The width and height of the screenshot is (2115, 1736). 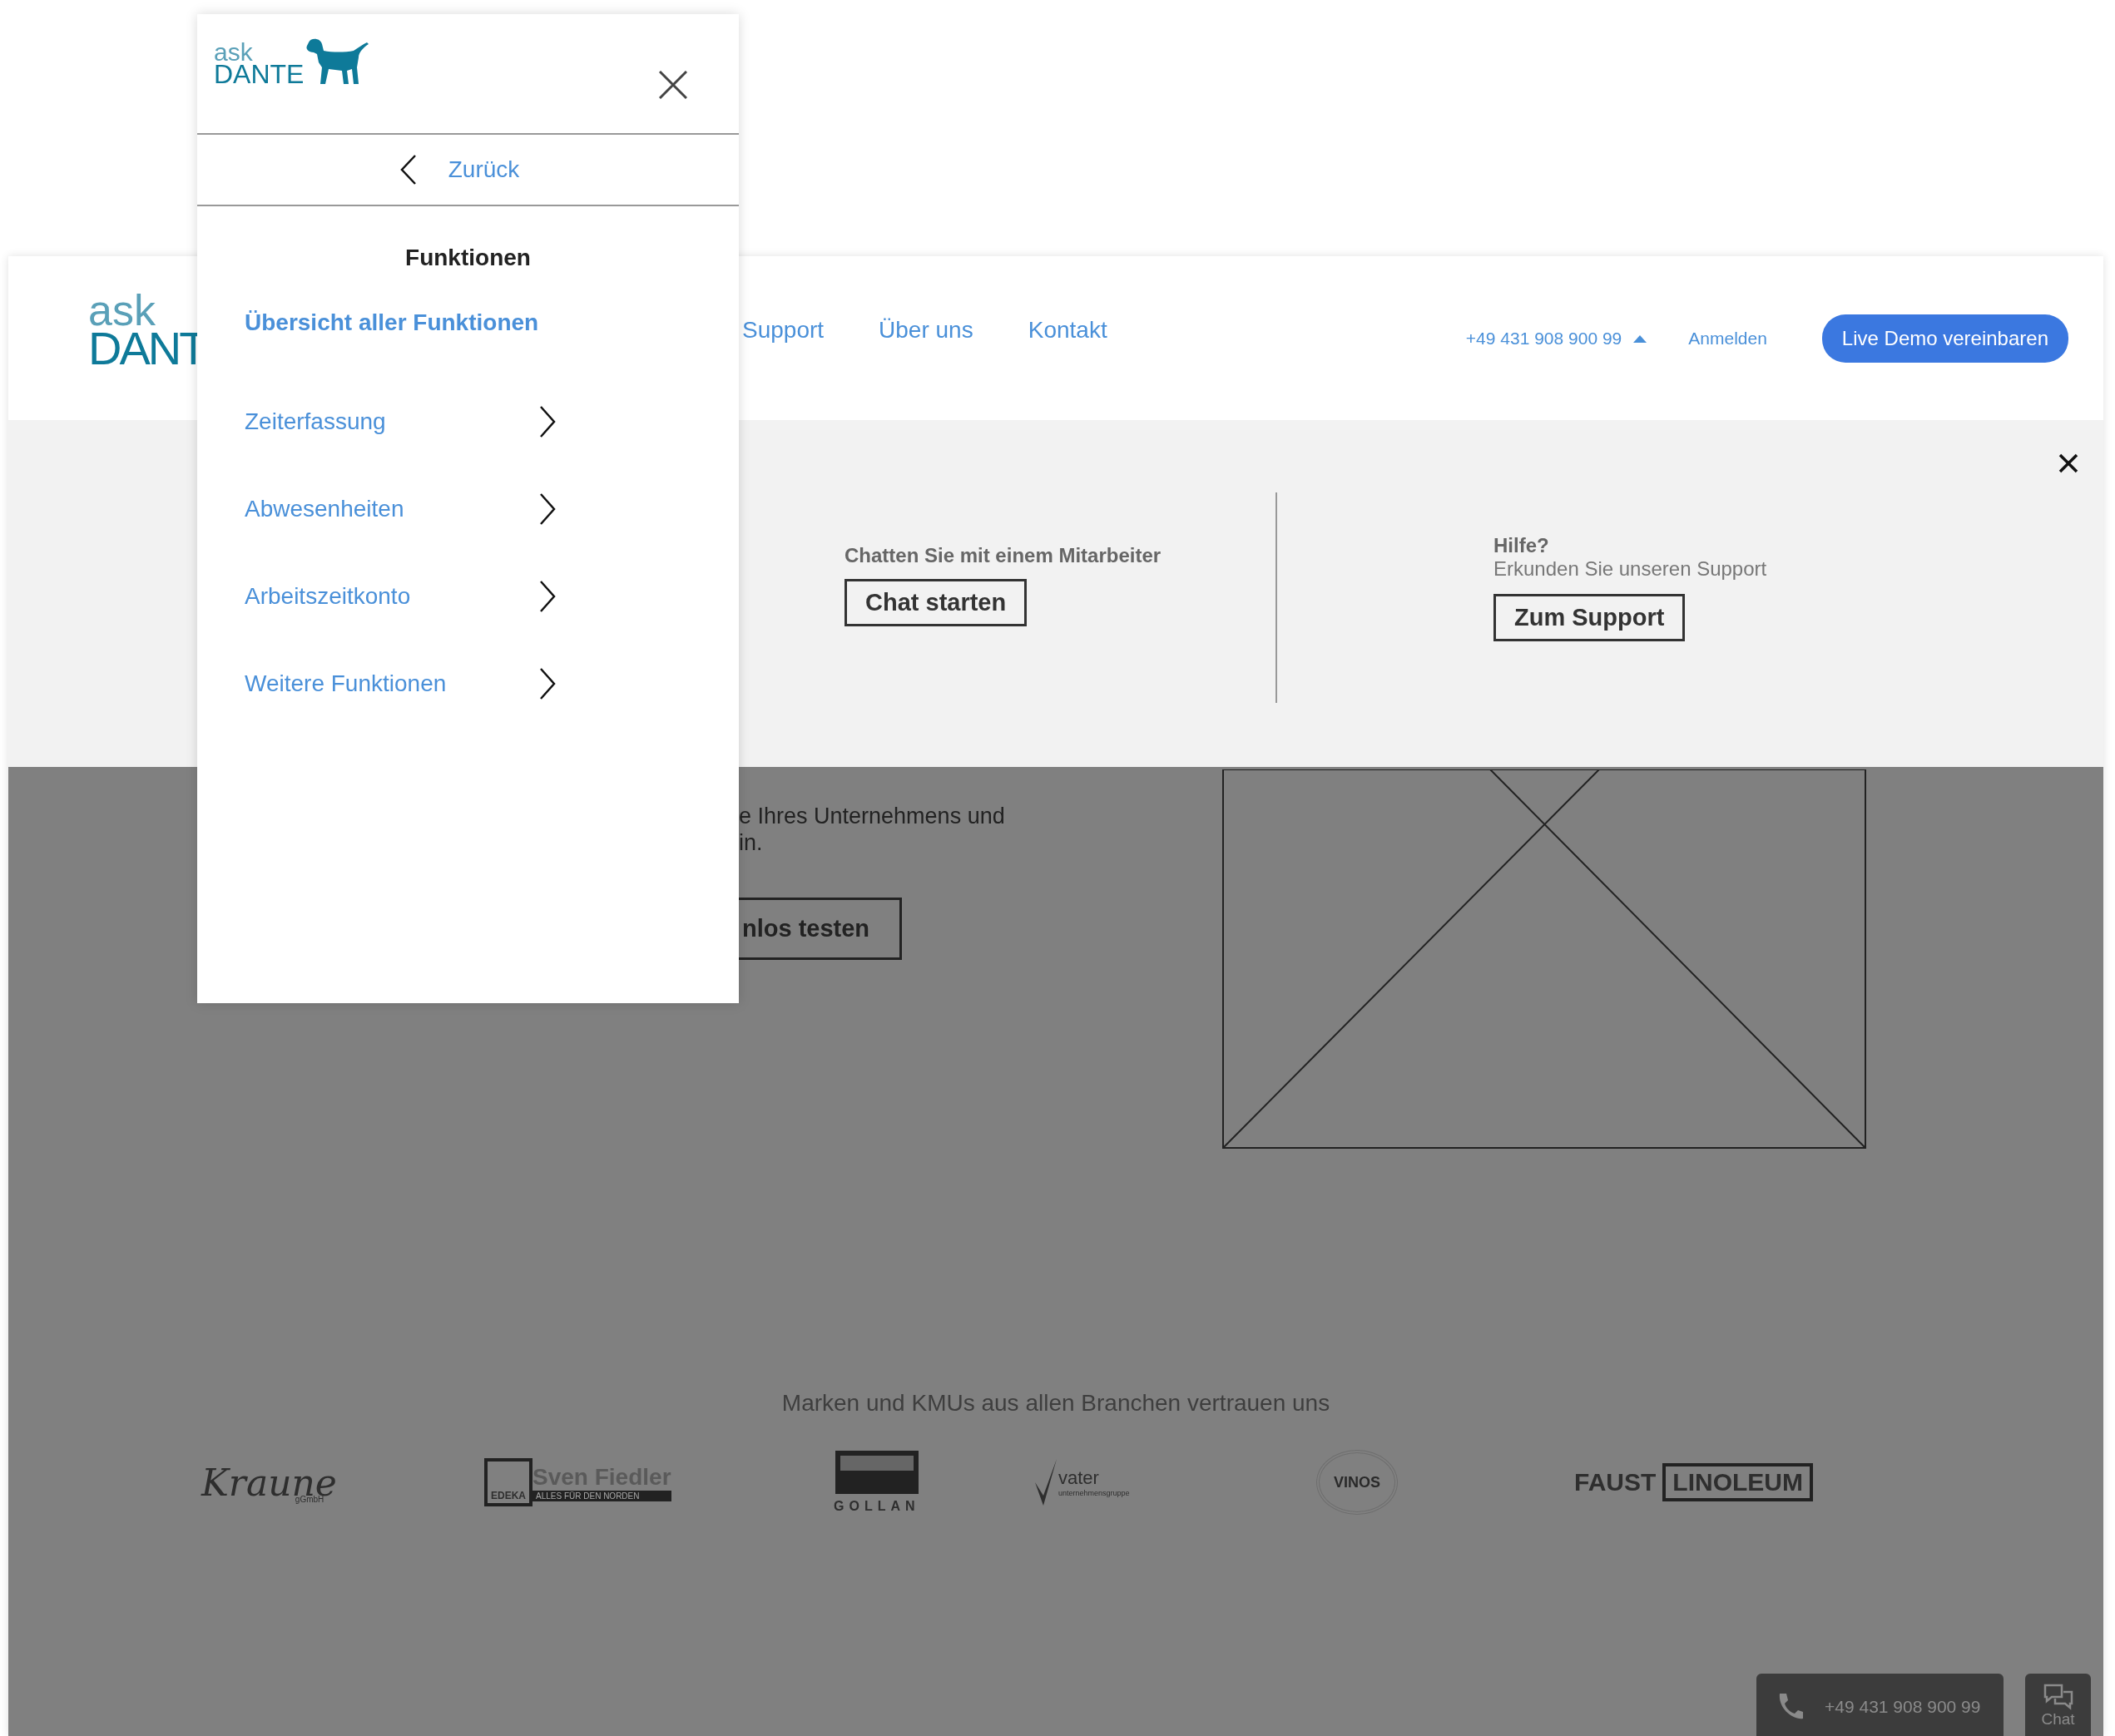 What do you see at coordinates (400, 421) in the screenshot?
I see `menu-item: Zeiterfassung` at bounding box center [400, 421].